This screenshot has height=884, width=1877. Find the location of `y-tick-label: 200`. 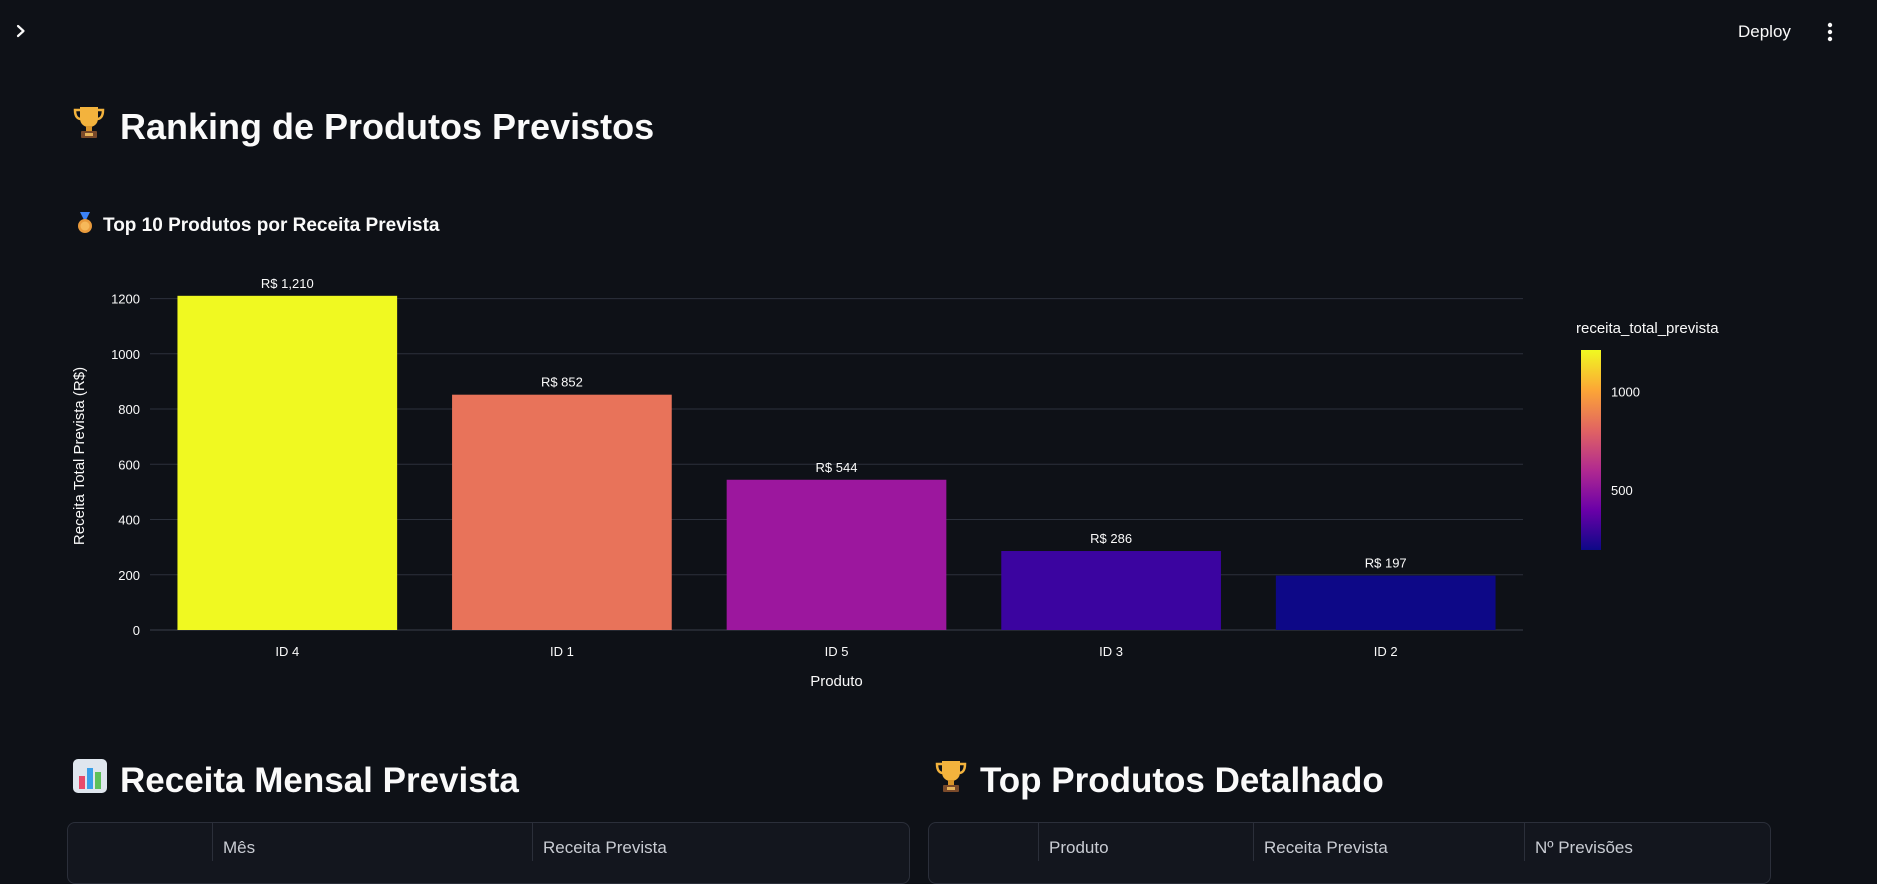

y-tick-label: 200 is located at coordinates (129, 575).